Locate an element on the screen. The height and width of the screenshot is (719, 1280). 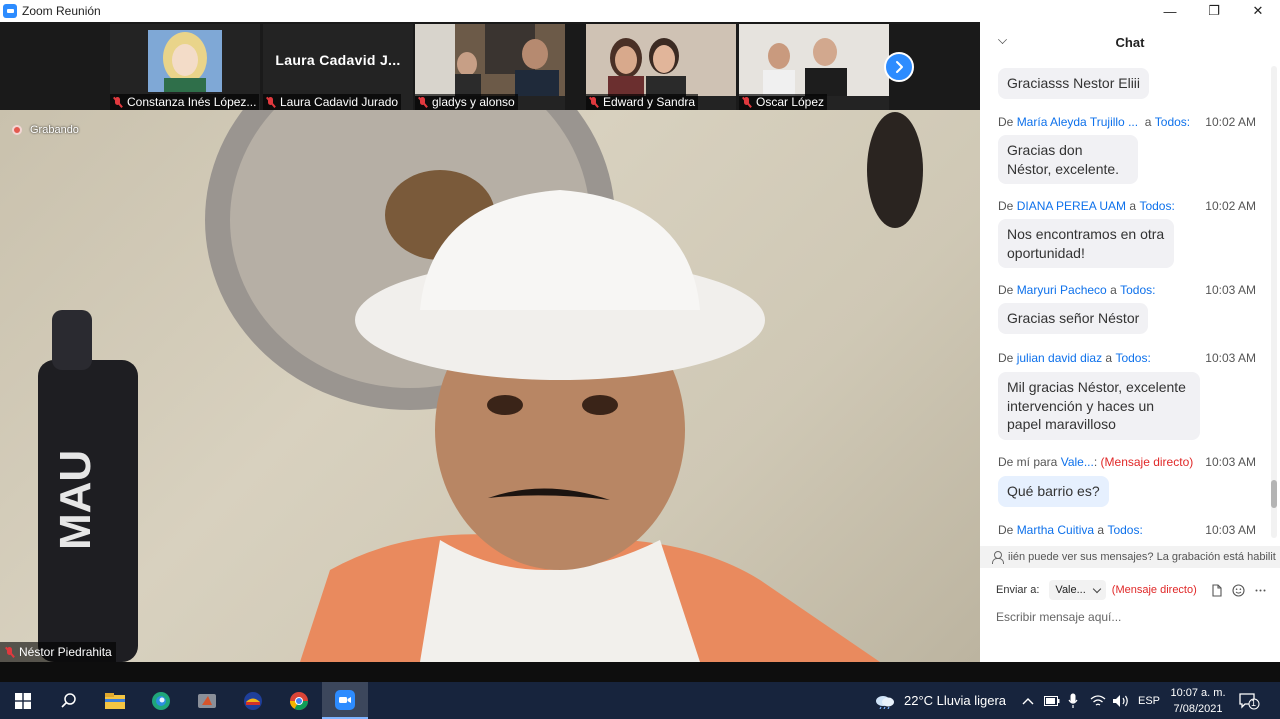
speaker-volume-icon is located at coordinates (1121, 700).